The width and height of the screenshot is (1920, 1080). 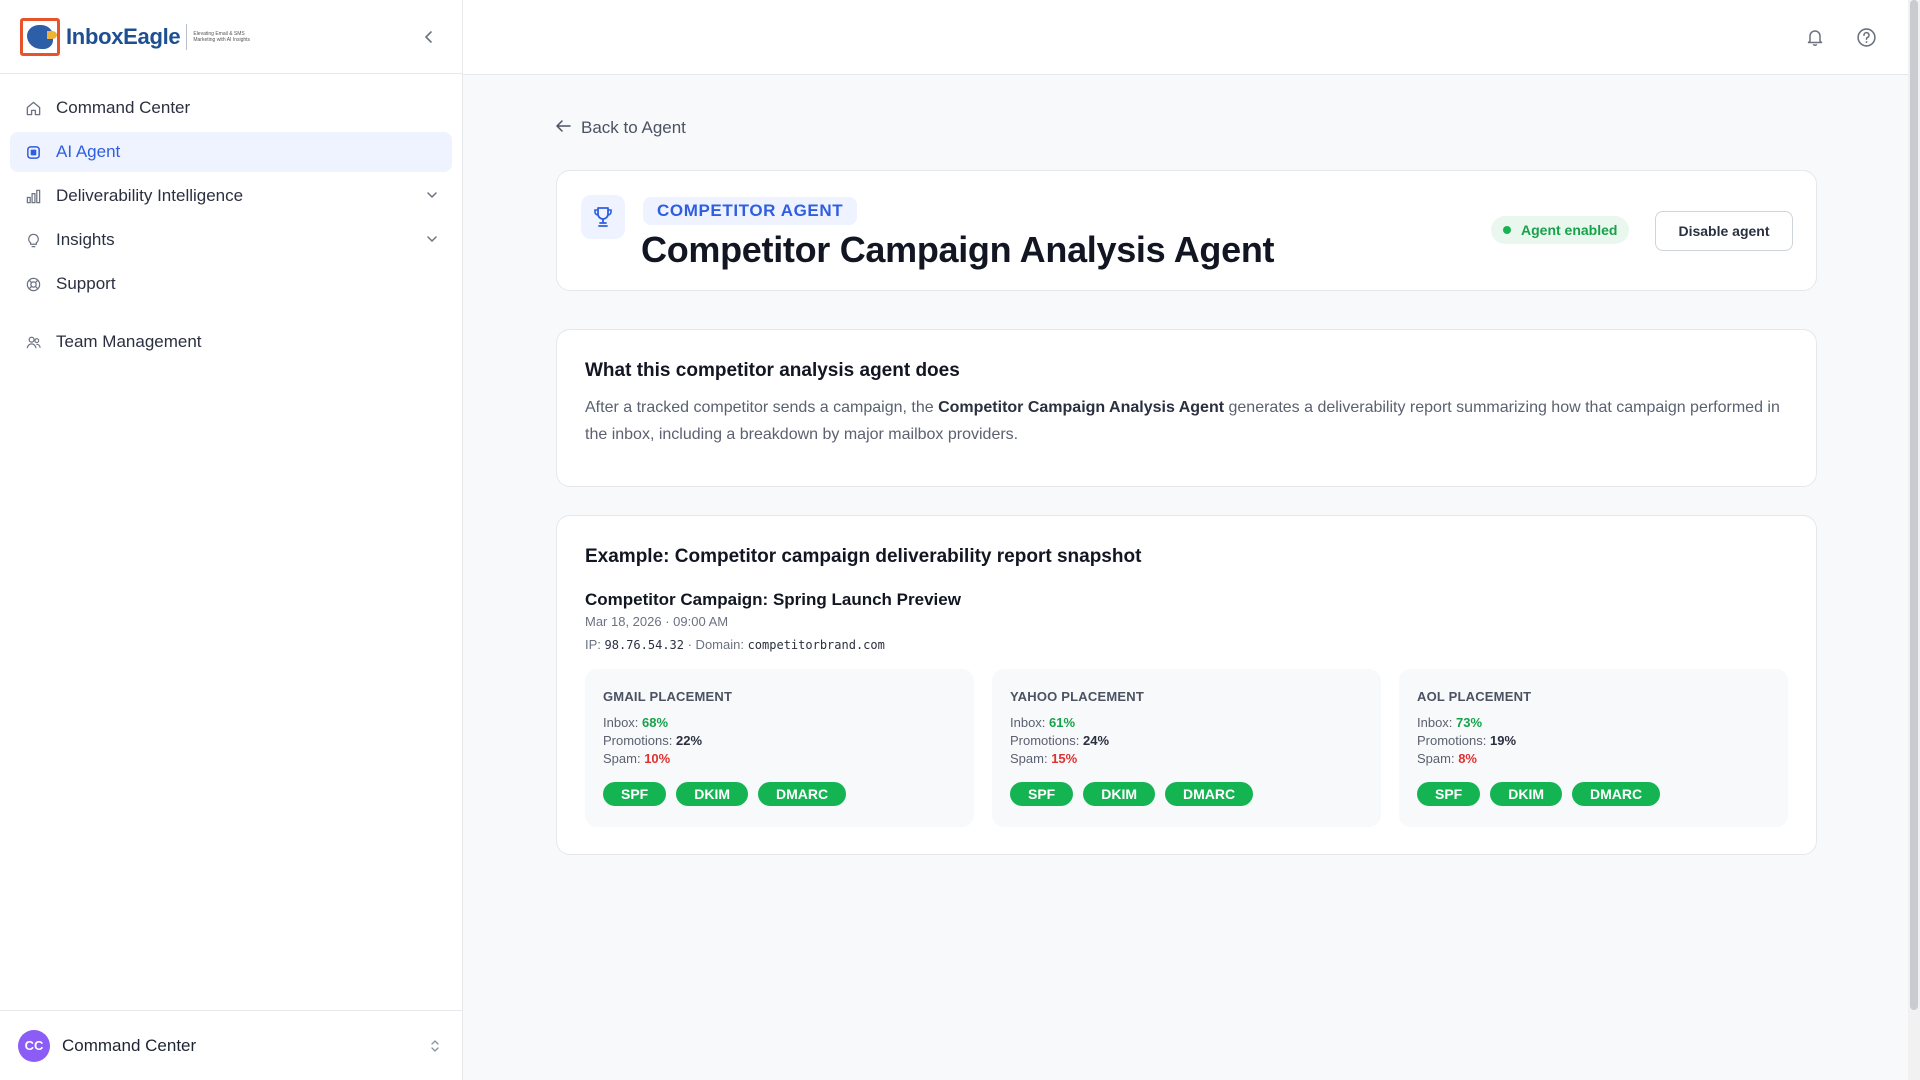 What do you see at coordinates (33, 196) in the screenshot?
I see `bar-chart-icon` at bounding box center [33, 196].